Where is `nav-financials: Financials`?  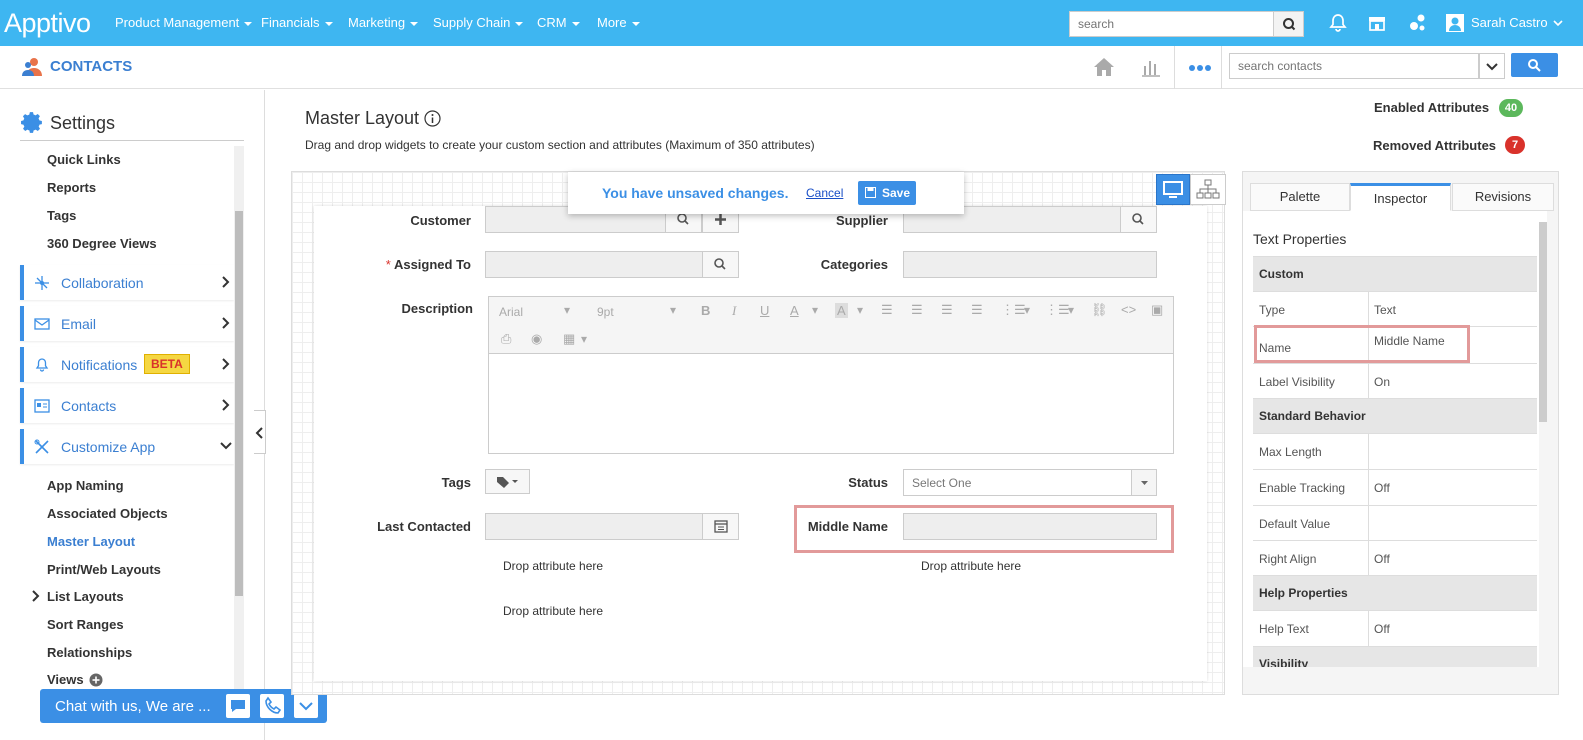 nav-financials: Financials is located at coordinates (297, 22).